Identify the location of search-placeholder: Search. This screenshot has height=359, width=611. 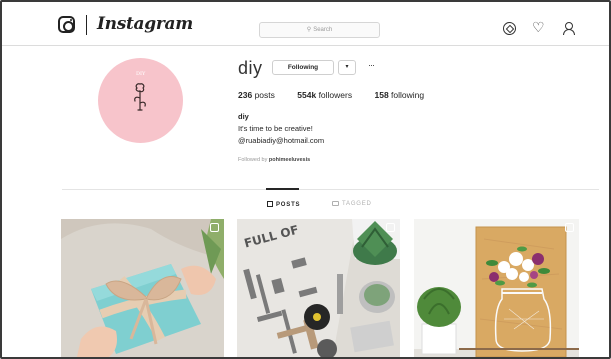
(323, 30).